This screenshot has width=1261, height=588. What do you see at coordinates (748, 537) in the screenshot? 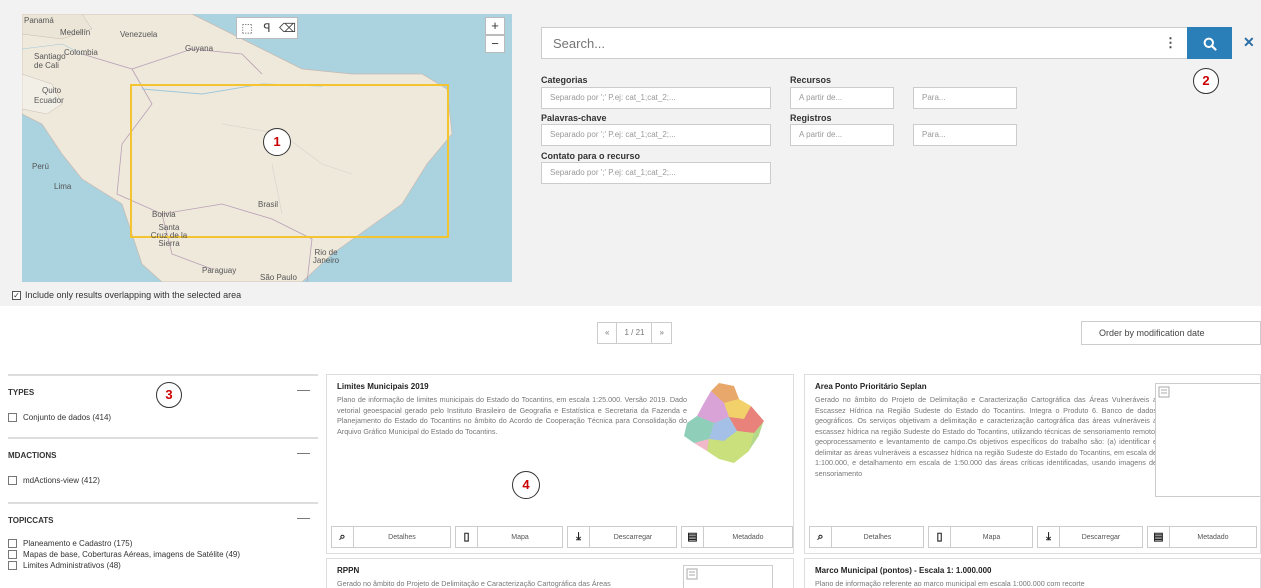
I see `metadata-label: Metadado` at bounding box center [748, 537].